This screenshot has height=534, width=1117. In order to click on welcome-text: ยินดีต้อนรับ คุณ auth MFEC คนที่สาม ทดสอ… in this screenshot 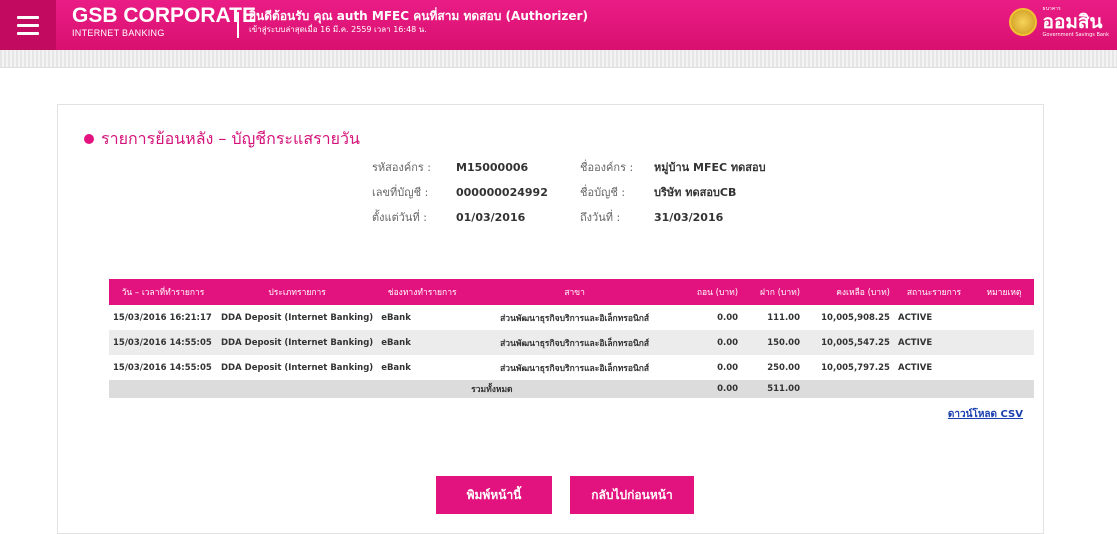, I will do `click(418, 16)`.